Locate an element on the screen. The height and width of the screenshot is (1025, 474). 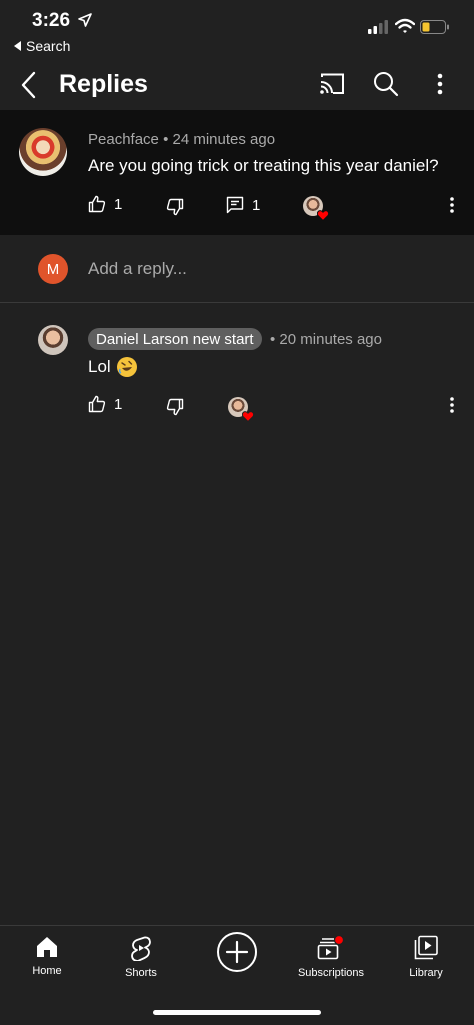
battery-icon is located at coordinates (435, 27).